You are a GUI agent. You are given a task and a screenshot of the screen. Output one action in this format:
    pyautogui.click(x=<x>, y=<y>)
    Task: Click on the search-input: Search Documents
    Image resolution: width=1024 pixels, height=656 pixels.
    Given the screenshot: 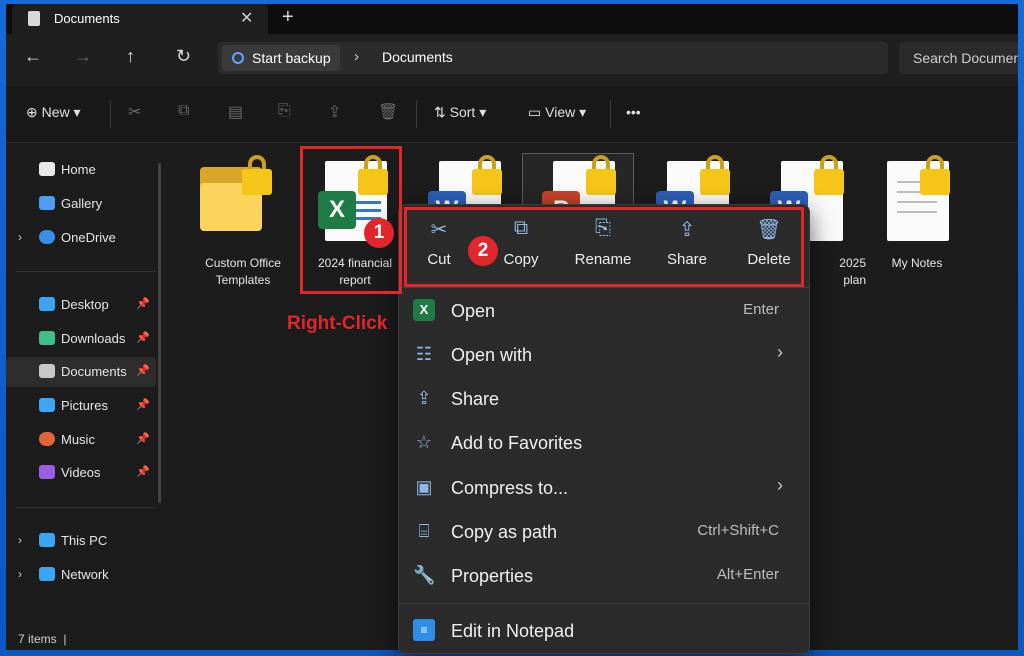 What is the action you would take?
    pyautogui.click(x=965, y=58)
    